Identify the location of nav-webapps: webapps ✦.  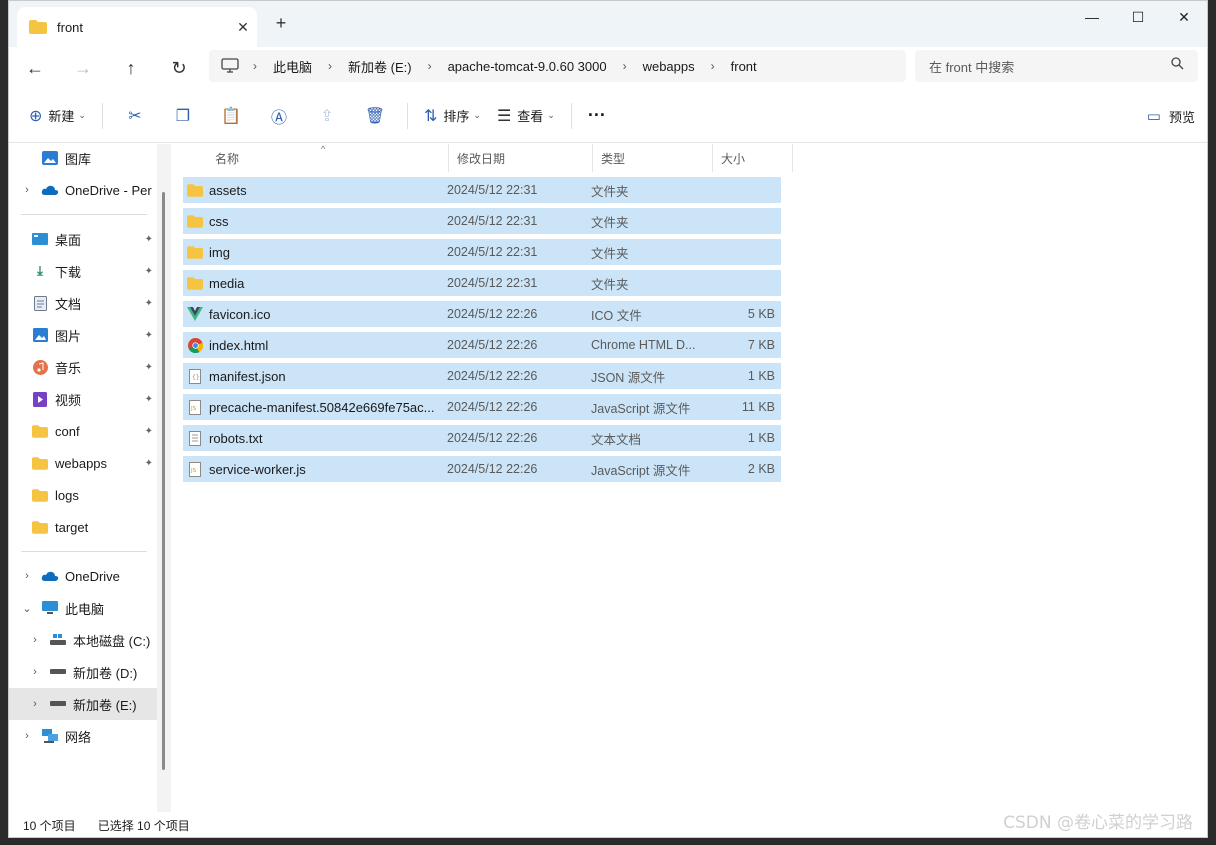
(83, 463).